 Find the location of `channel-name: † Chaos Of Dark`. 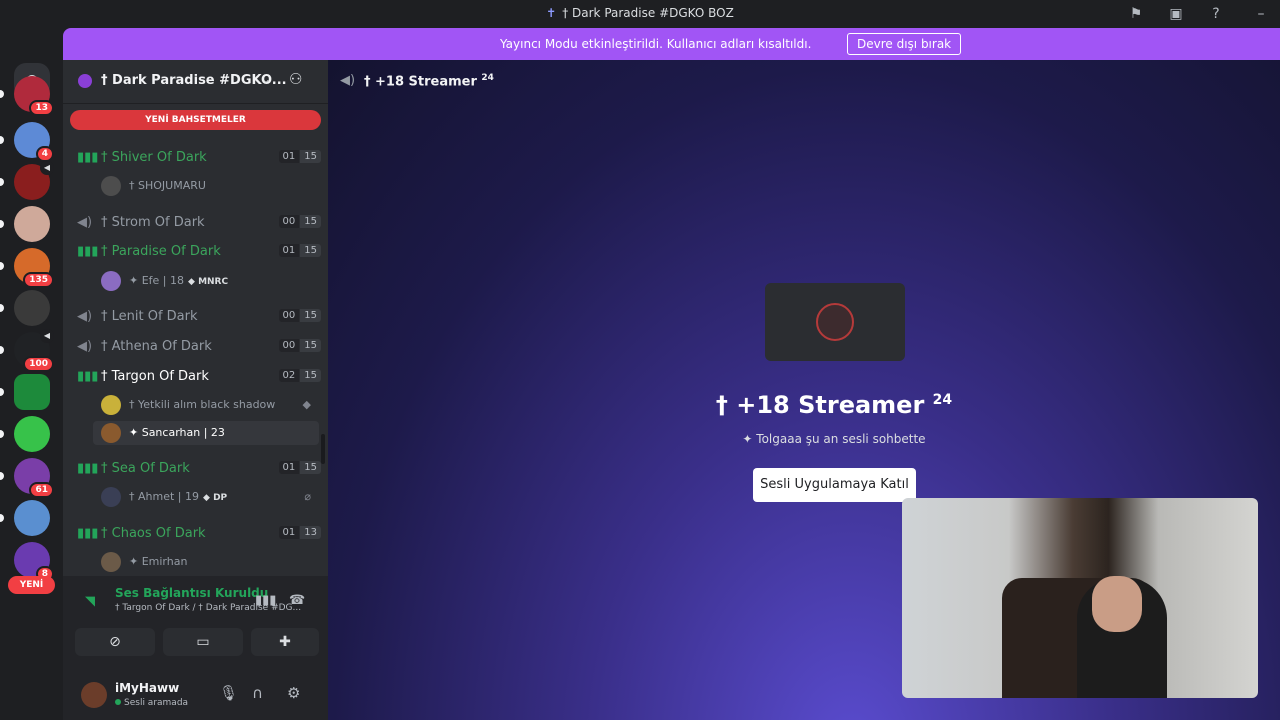

channel-name: † Chaos Of Dark is located at coordinates (153, 533).